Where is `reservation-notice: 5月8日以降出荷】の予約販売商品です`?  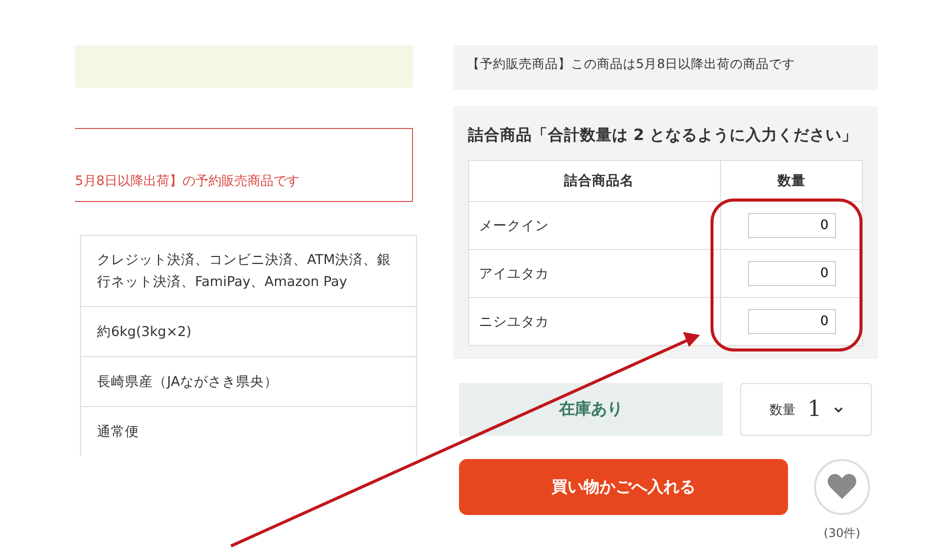
reservation-notice: 5月8日以降出荷】の予約販売商品です is located at coordinates (187, 181).